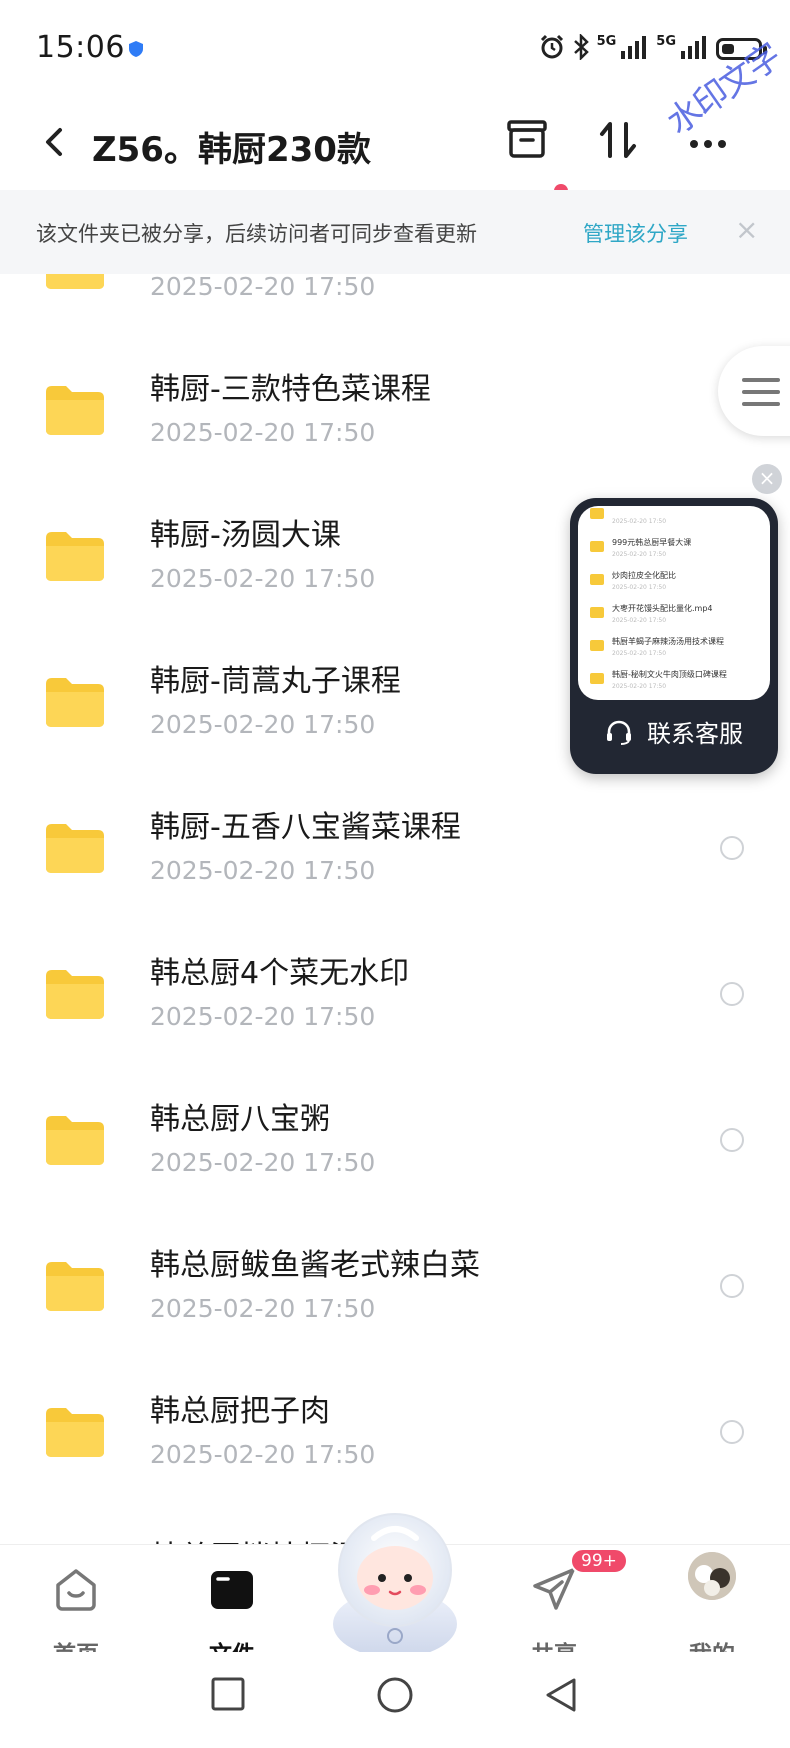 This screenshot has height=1748, width=790. I want to click on share-banner: 该文件夹已被分享，后续访问者可同步查看更新 管理该分享 ×, so click(395, 232).